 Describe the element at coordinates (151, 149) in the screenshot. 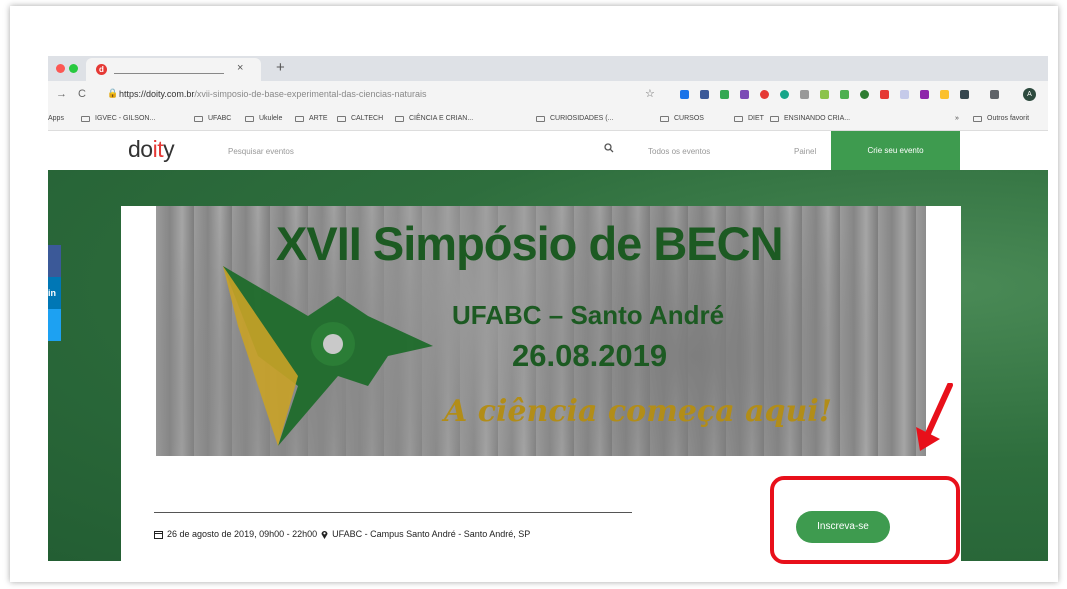

I see `doity-logo: doity` at that location.